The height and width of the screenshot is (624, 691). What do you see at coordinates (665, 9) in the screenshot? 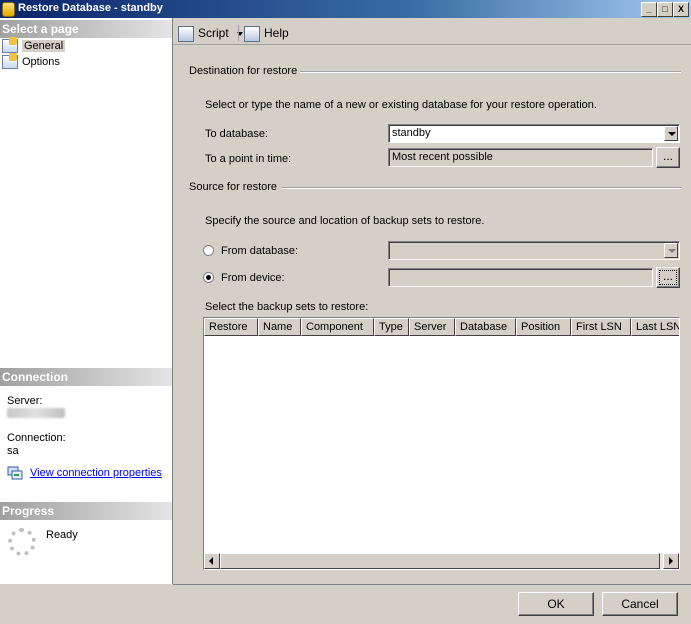
I see `maximize-button: □` at bounding box center [665, 9].